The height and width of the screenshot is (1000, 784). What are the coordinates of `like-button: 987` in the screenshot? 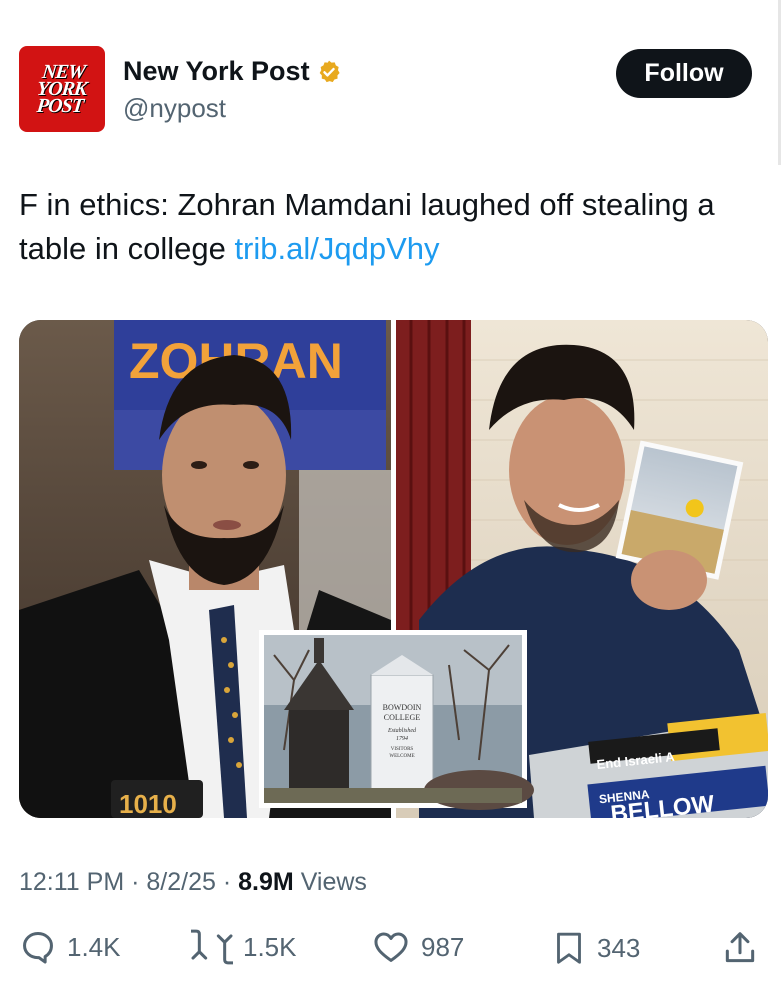 It's located at (417, 947).